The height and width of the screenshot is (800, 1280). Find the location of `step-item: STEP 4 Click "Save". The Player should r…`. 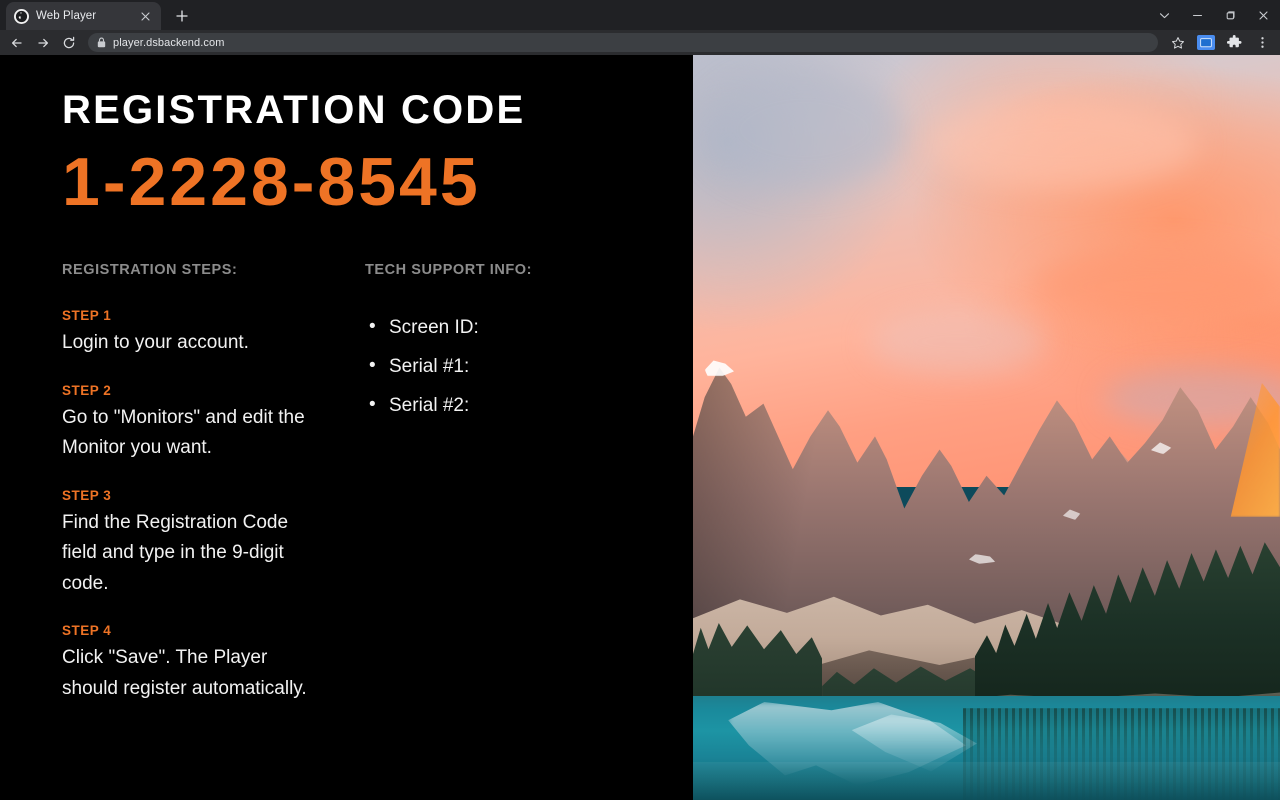

step-item: STEP 4 Click "Save". The Player should r… is located at coordinates (213, 663).